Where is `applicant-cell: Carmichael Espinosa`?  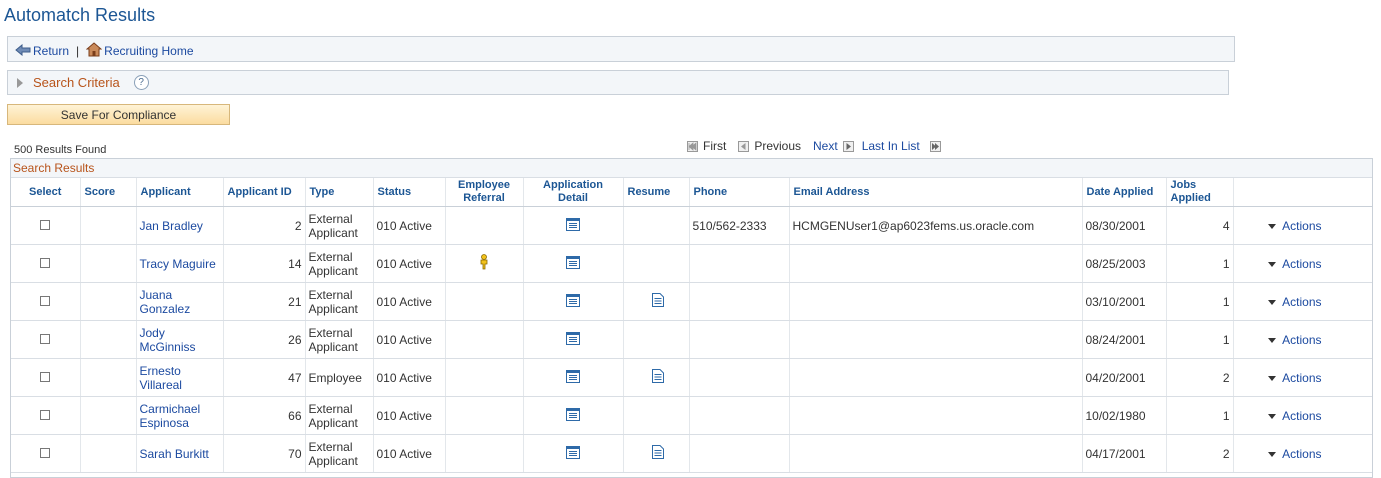
applicant-cell: Carmichael Espinosa is located at coordinates (180, 415).